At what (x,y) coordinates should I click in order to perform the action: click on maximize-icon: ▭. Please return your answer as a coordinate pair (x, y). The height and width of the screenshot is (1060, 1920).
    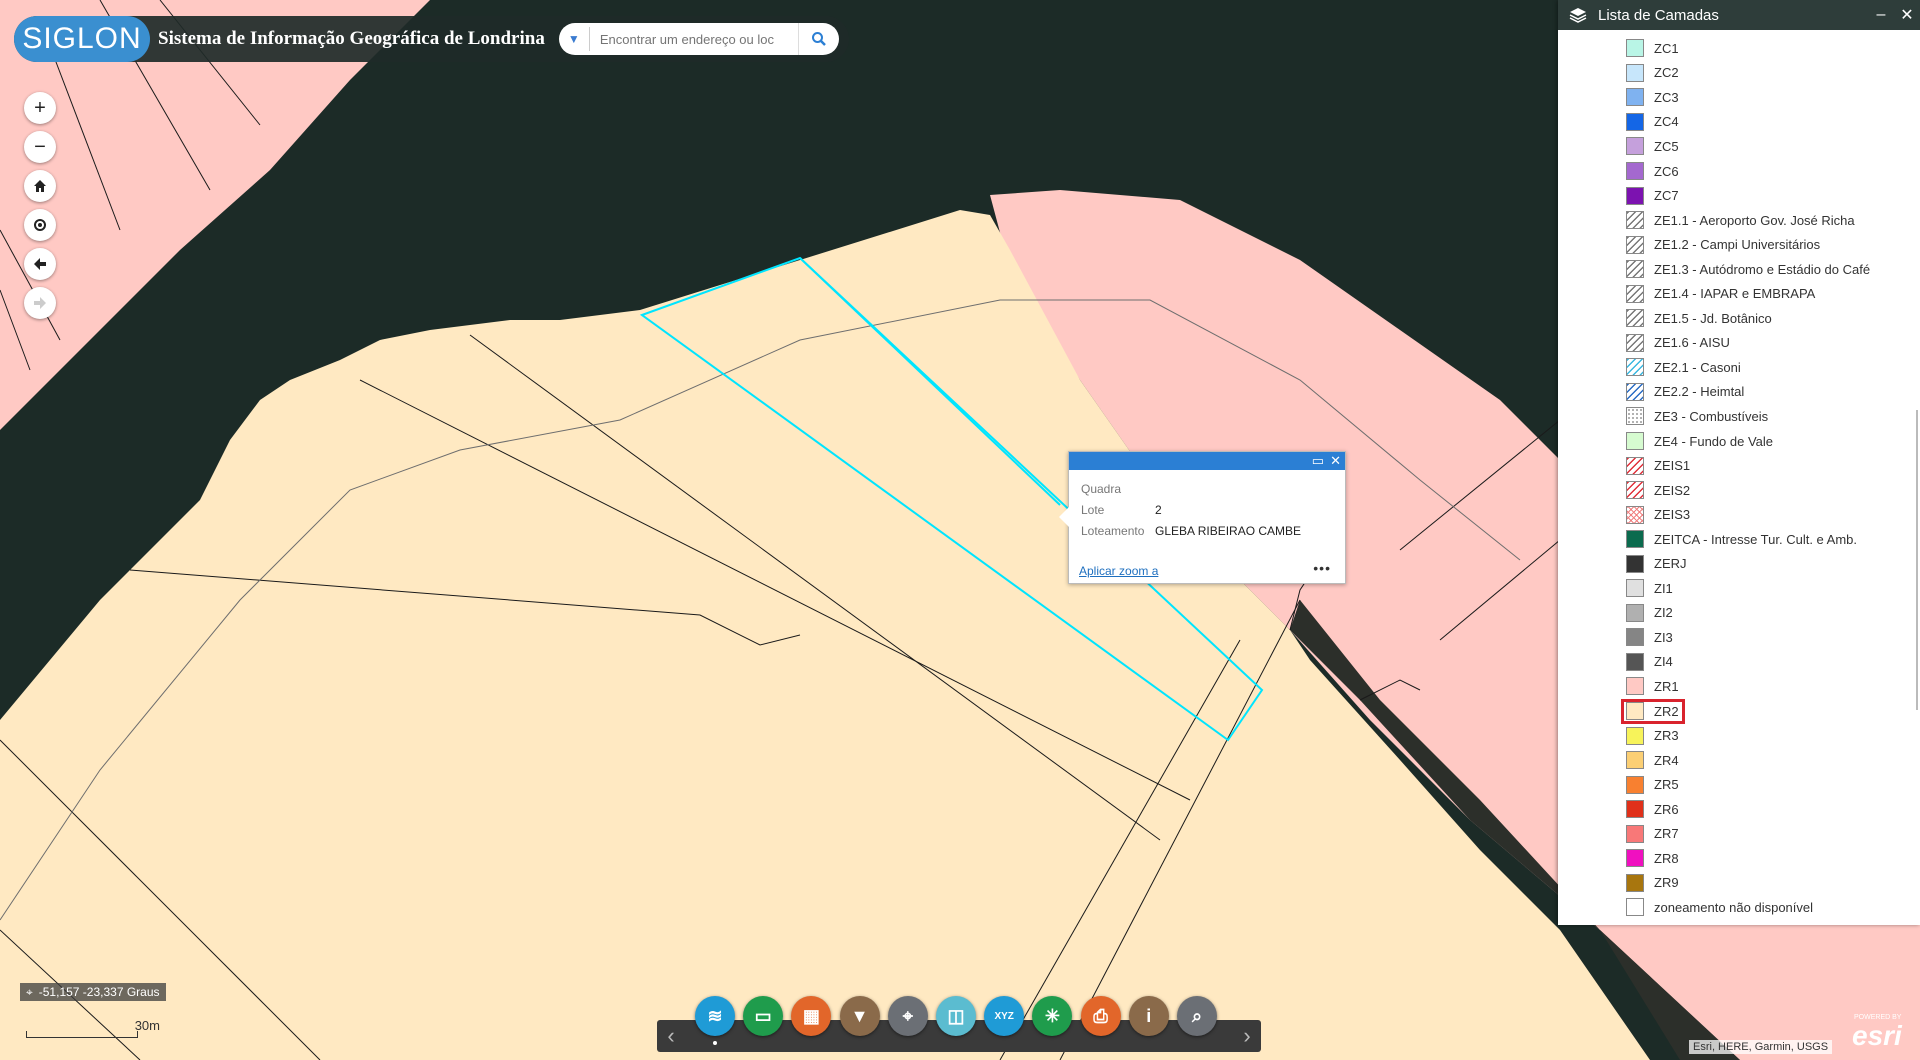
    Looking at the image, I should click on (1318, 461).